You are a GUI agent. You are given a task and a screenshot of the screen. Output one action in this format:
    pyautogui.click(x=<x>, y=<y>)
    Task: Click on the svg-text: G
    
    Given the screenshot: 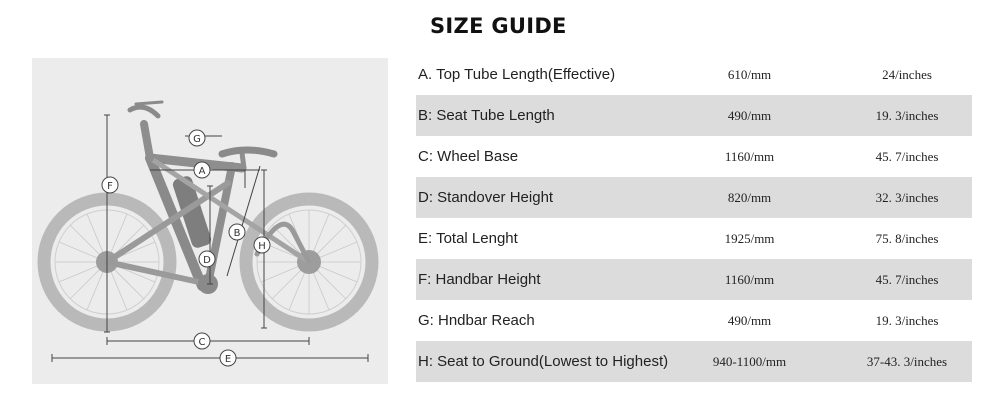 What is the action you would take?
    pyautogui.click(x=197, y=139)
    